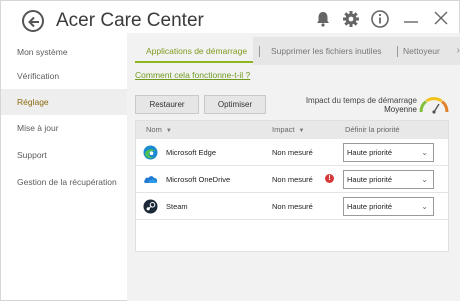  What do you see at coordinates (64, 155) in the screenshot?
I see `sidebar-item-support: Support` at bounding box center [64, 155].